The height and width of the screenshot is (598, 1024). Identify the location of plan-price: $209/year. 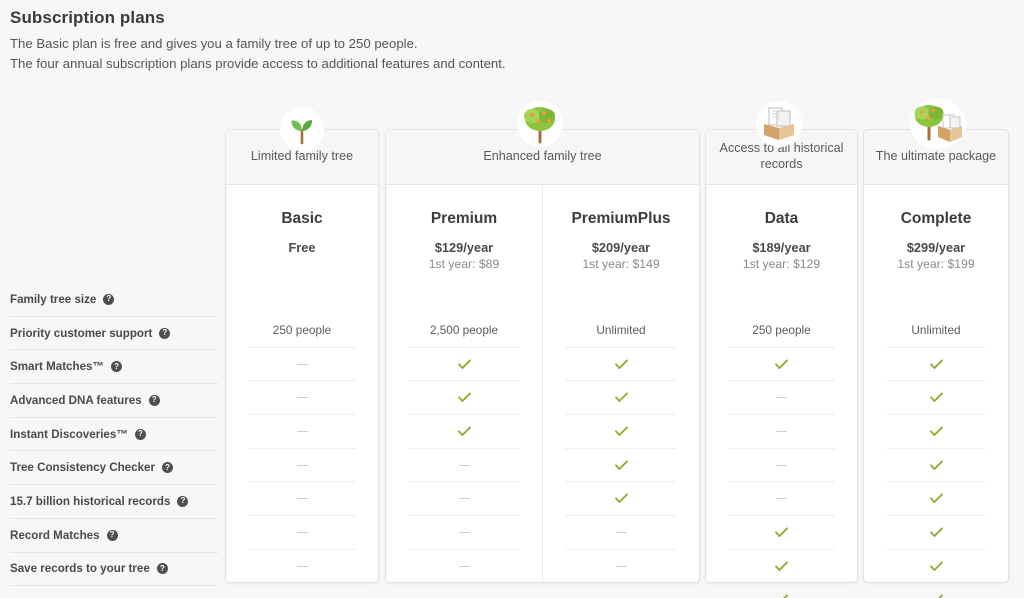
(621, 247).